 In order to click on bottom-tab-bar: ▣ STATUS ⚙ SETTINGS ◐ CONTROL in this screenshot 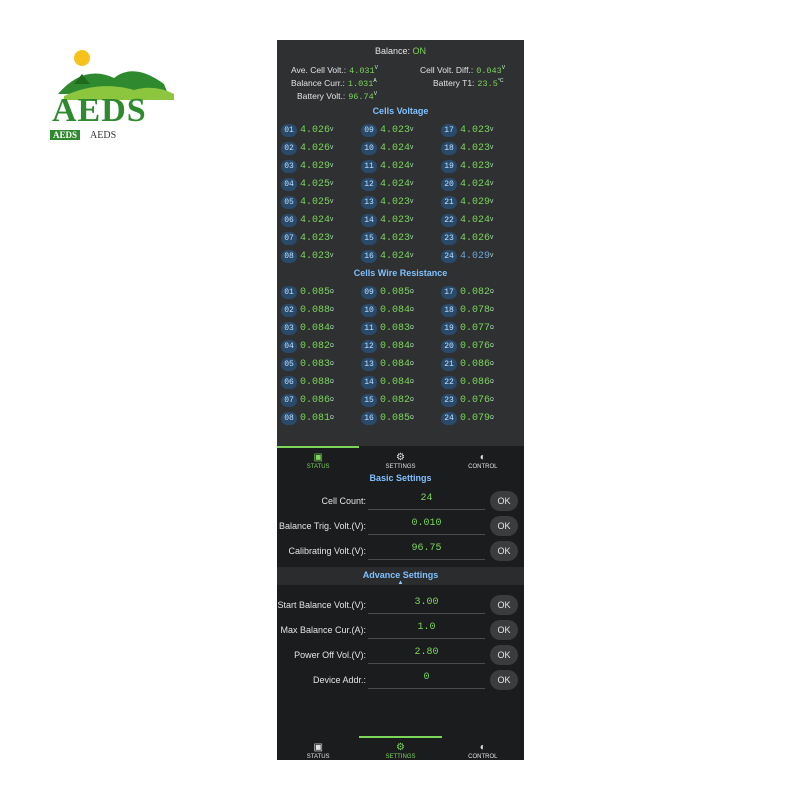, I will do `click(400, 748)`.